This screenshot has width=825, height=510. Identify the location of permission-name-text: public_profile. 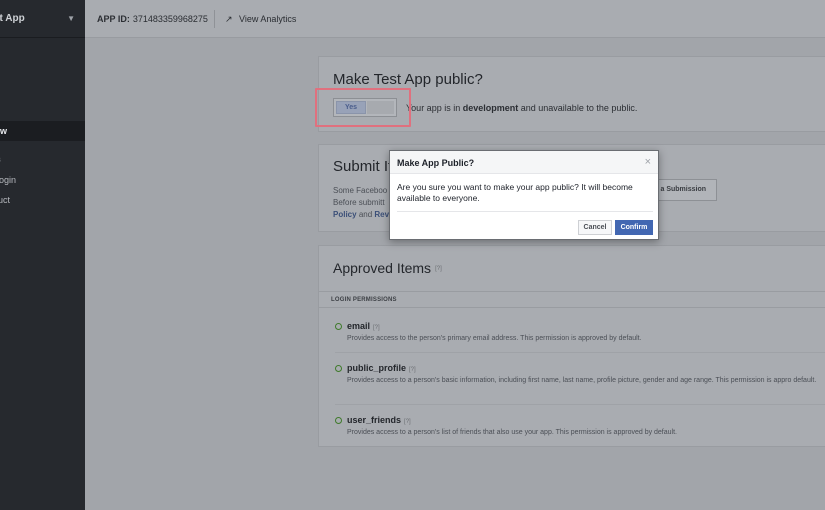
(377, 368).